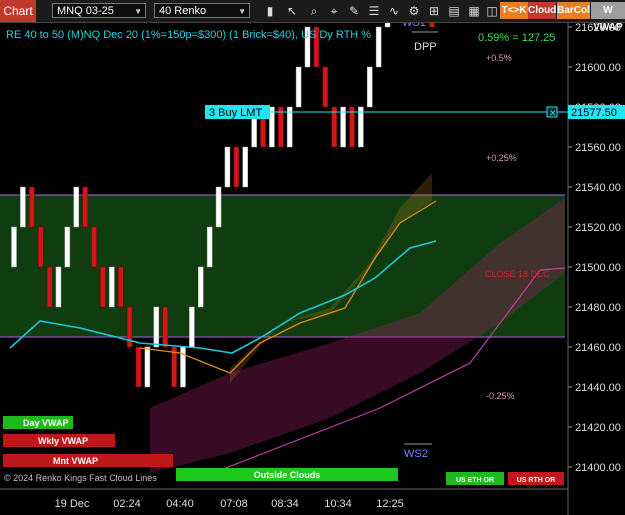 The height and width of the screenshot is (515, 625). Describe the element at coordinates (474, 11) in the screenshot. I see `properties-icon: ▦` at that location.